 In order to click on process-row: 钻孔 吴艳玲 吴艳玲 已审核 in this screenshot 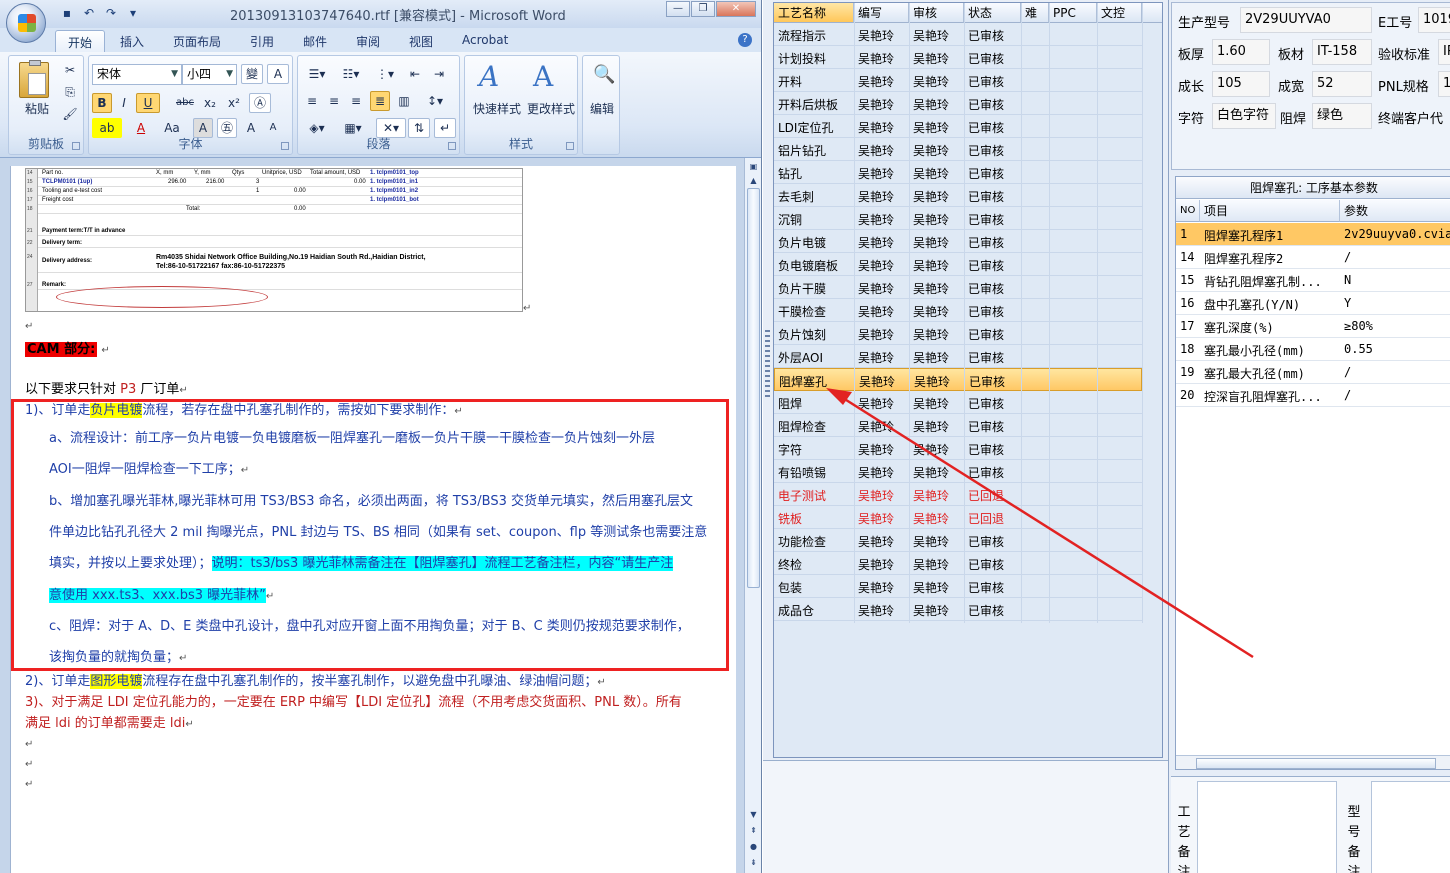, I will do `click(958, 172)`.